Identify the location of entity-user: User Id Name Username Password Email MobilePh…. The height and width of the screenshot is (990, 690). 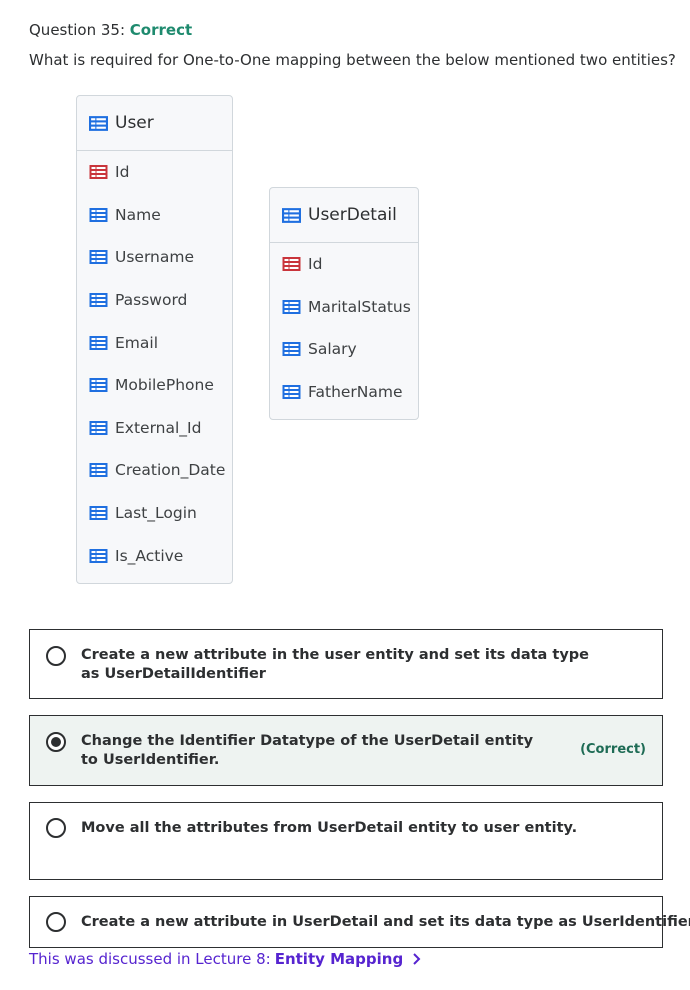
(154, 339).